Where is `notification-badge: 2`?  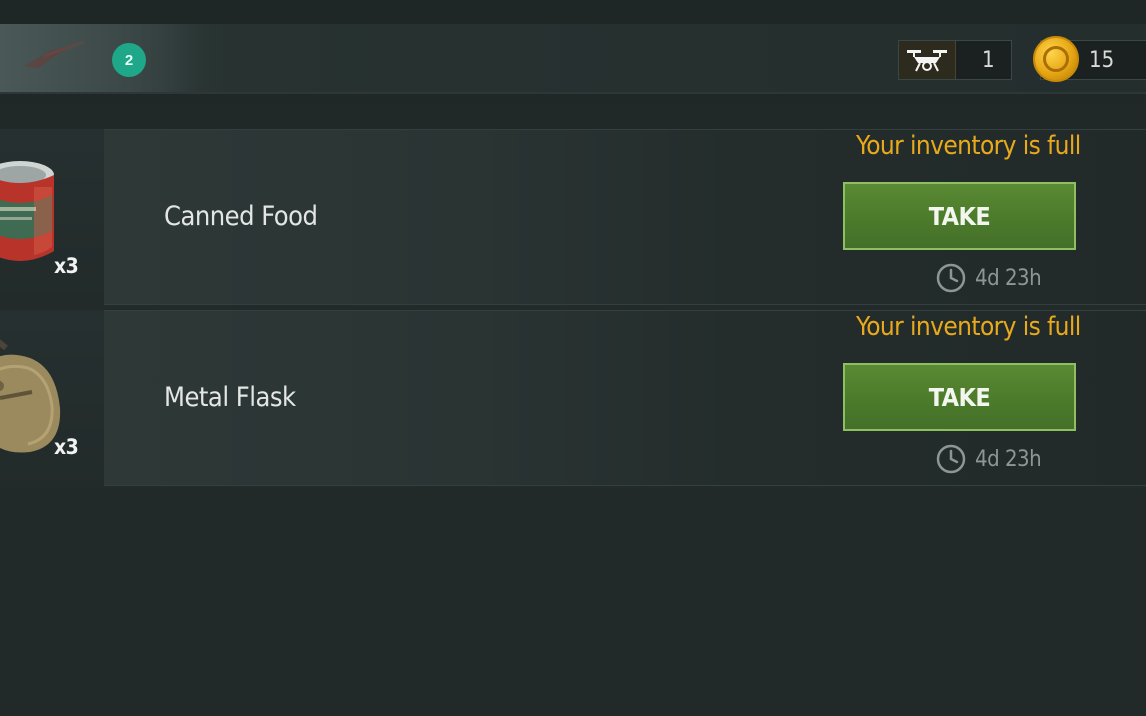
notification-badge: 2 is located at coordinates (129, 60).